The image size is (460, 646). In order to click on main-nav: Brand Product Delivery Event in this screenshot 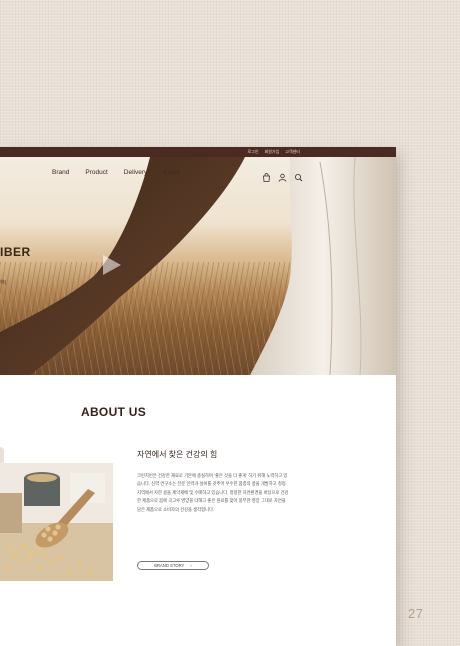, I will do `click(198, 175)`.